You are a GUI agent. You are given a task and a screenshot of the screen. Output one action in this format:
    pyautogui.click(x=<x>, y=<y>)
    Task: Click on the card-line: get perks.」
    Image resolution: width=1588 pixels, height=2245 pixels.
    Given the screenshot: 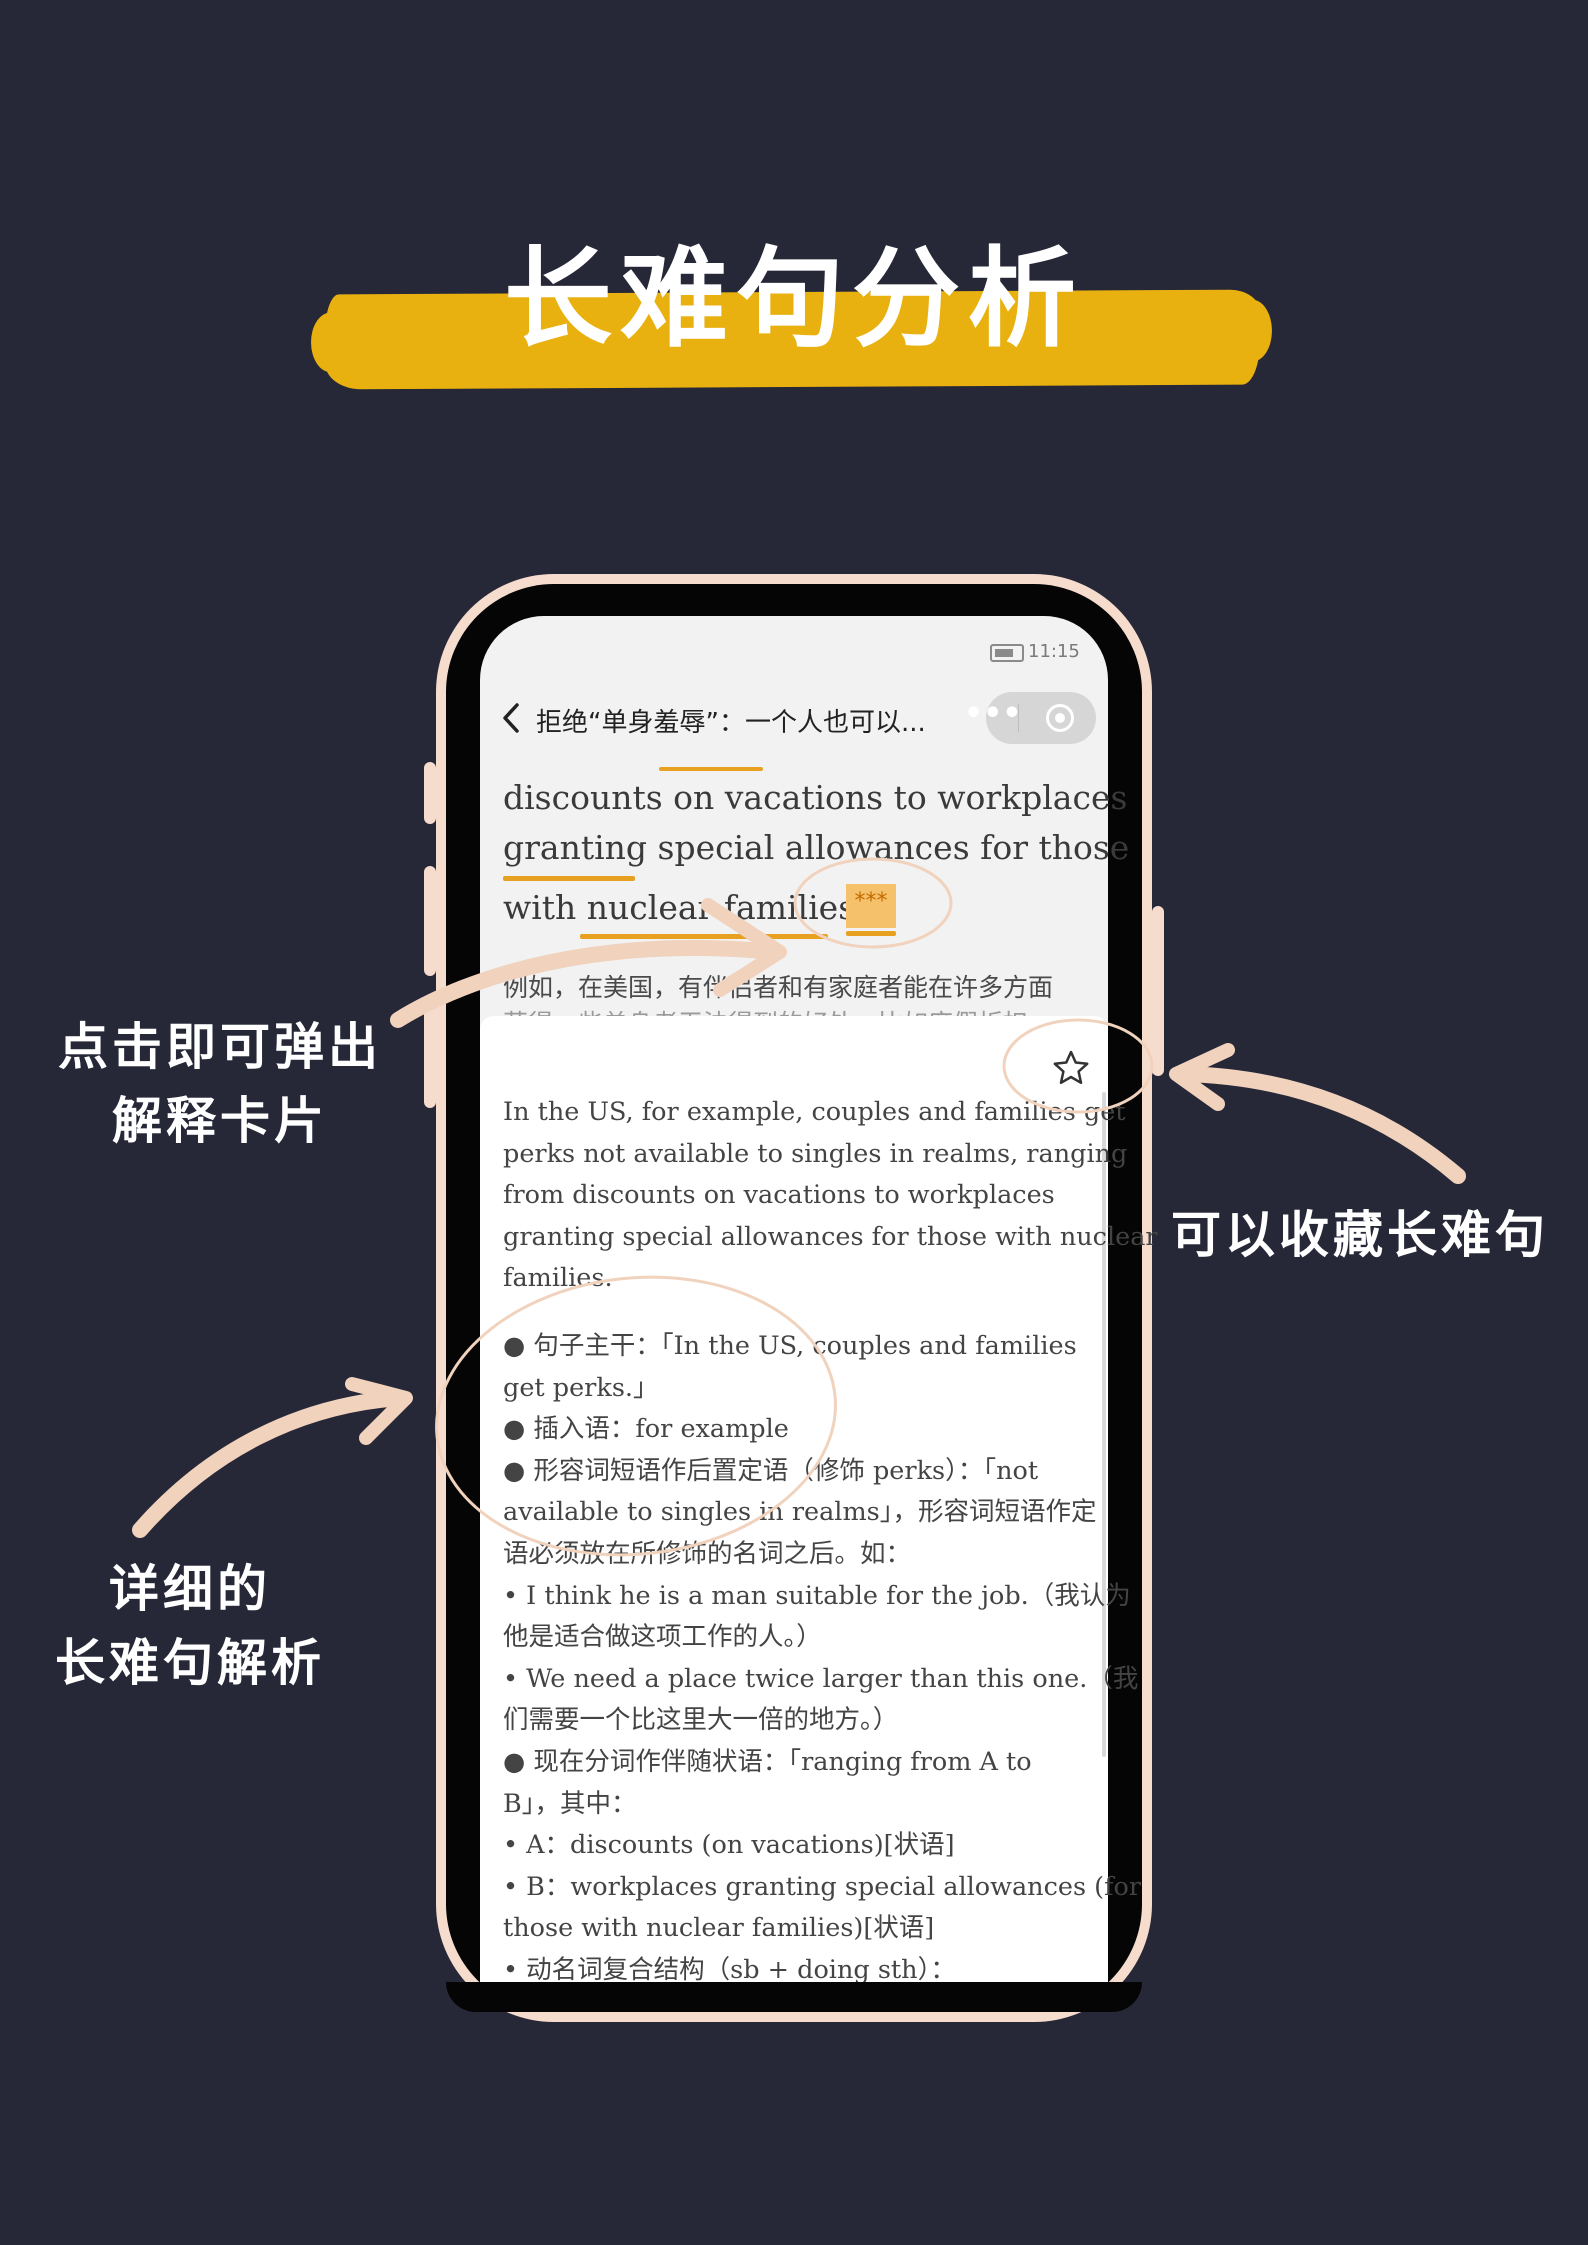 What is the action you would take?
    pyautogui.click(x=581, y=1387)
    